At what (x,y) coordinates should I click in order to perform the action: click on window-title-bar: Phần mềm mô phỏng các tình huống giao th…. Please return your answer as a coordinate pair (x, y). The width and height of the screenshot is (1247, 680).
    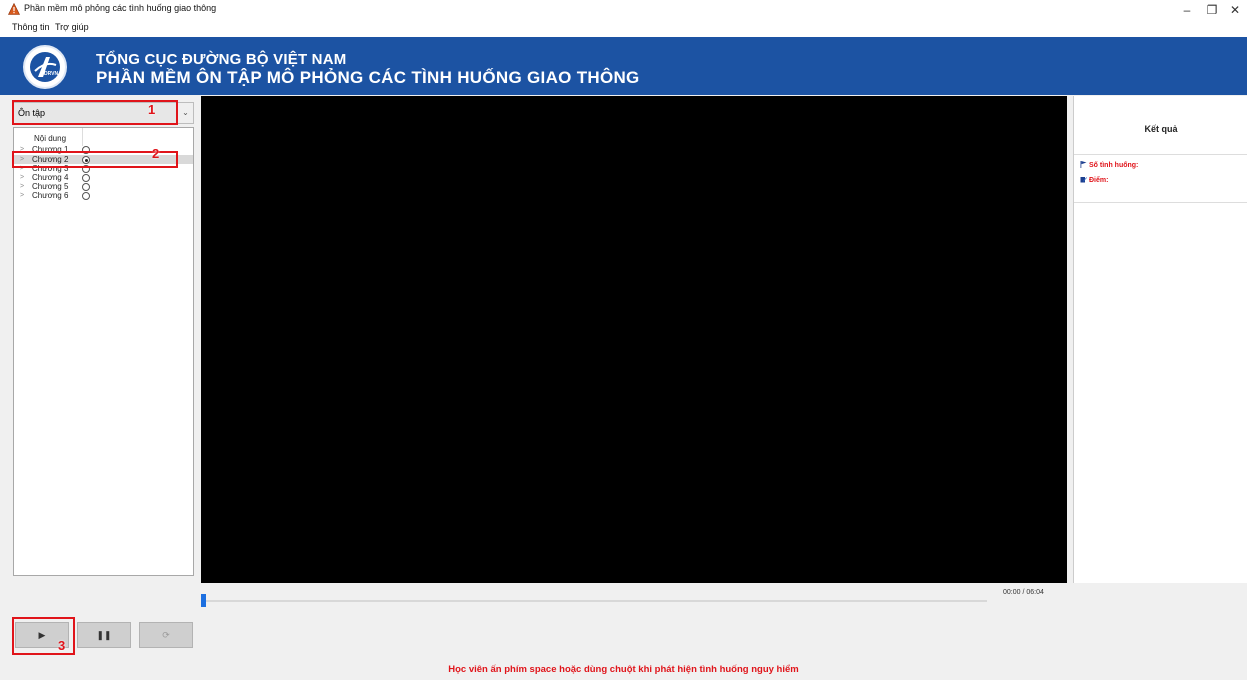
    Looking at the image, I should click on (623, 10).